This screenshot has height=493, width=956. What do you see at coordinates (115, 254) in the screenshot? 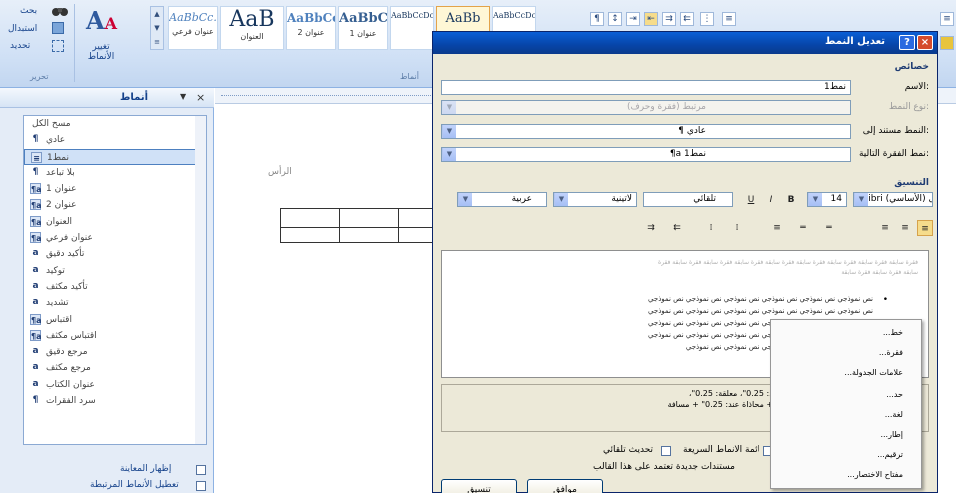
I see `style-list-item: a تأكيد دقيق` at bounding box center [115, 254].